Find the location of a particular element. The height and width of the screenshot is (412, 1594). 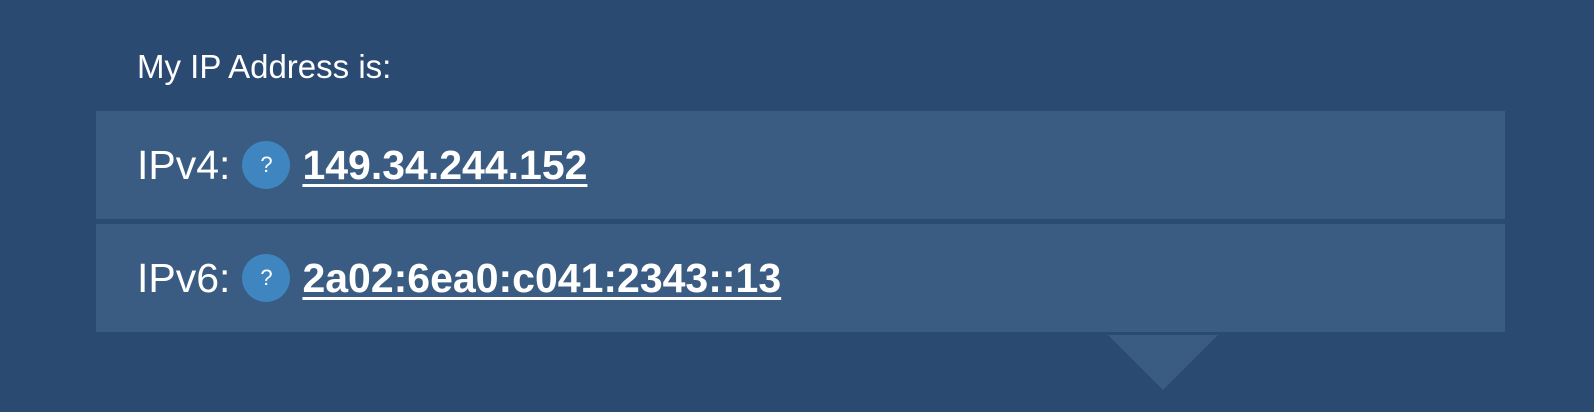

ipv6-label: IPv6: is located at coordinates (184, 277).